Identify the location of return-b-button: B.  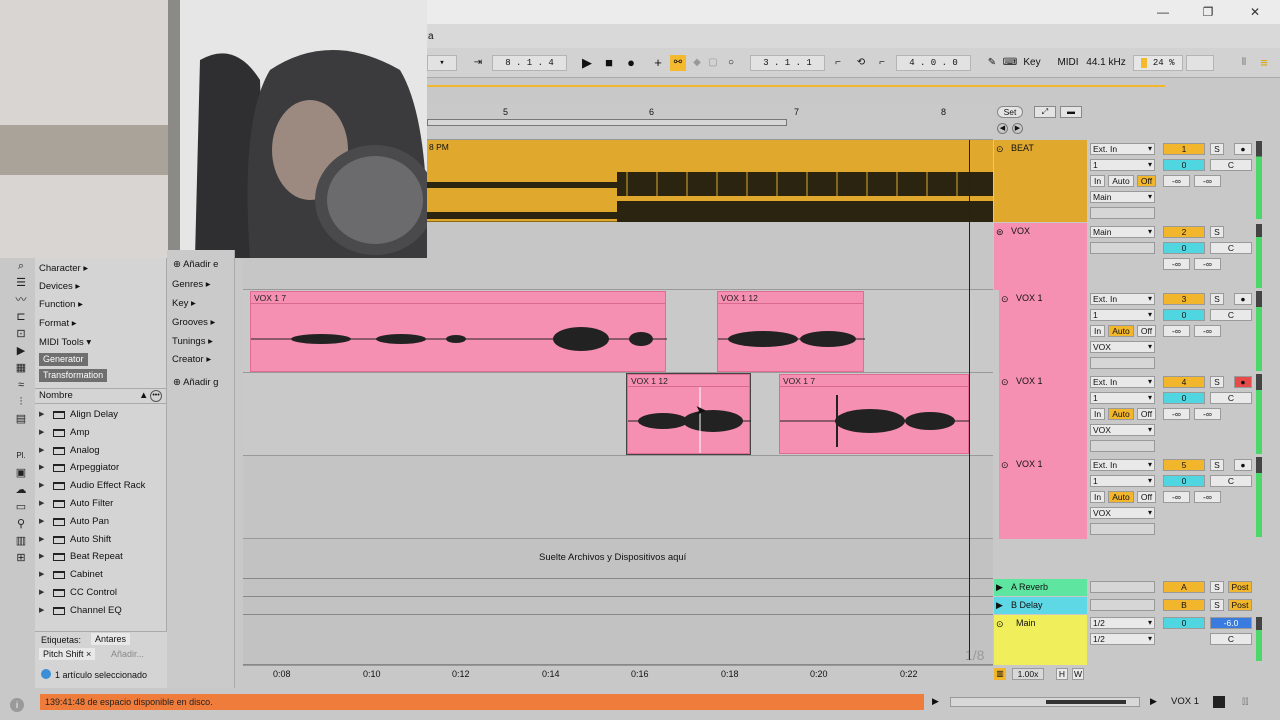
(1184, 605).